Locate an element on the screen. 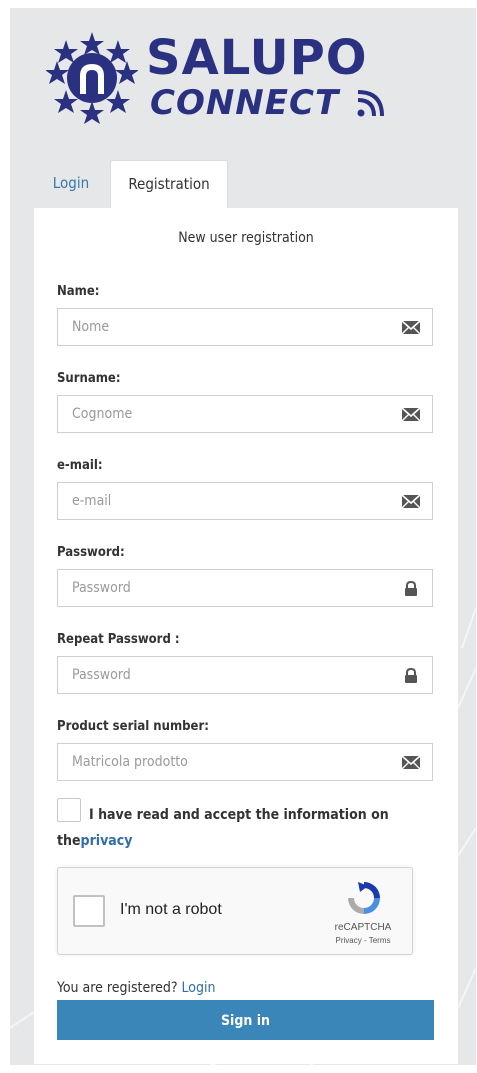 This screenshot has height=1073, width=477. serial-number-field-wrapper is located at coordinates (245, 762).